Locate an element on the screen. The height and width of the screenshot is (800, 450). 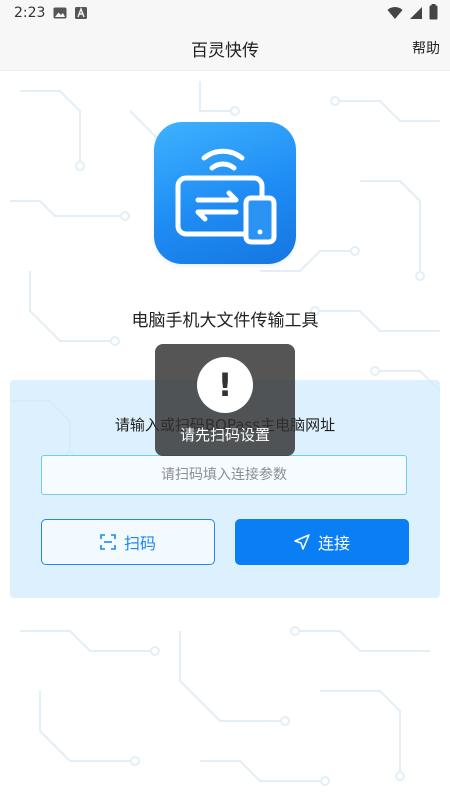
a-icon is located at coordinates (81, 13).